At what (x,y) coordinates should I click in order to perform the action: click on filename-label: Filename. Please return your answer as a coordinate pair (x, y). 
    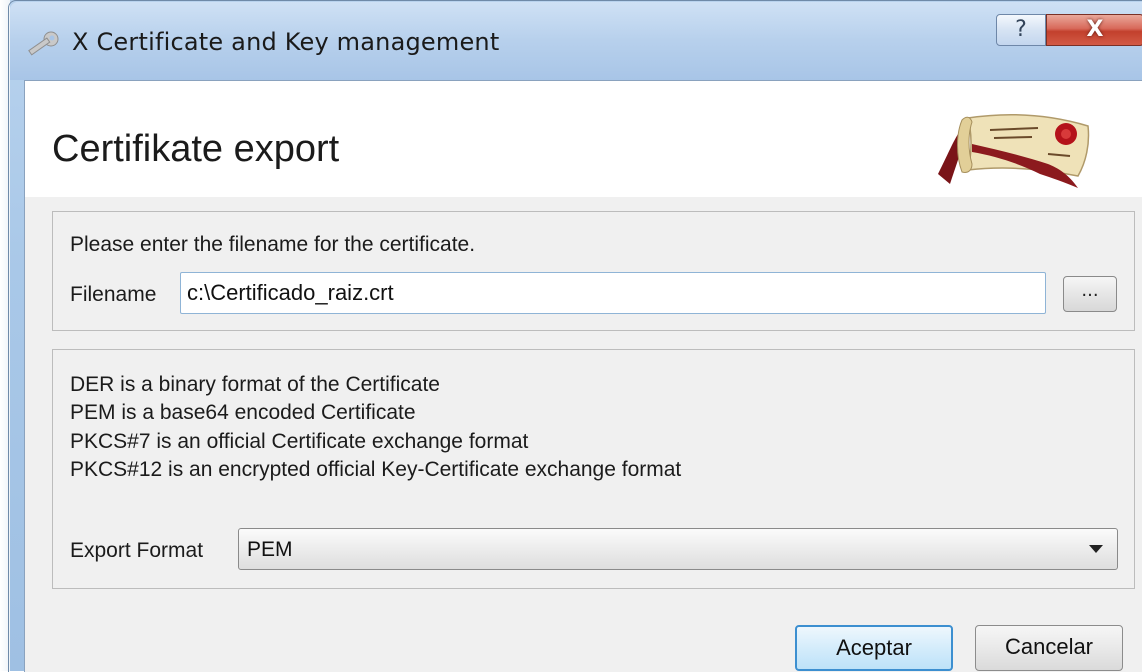
    Looking at the image, I should click on (113, 294).